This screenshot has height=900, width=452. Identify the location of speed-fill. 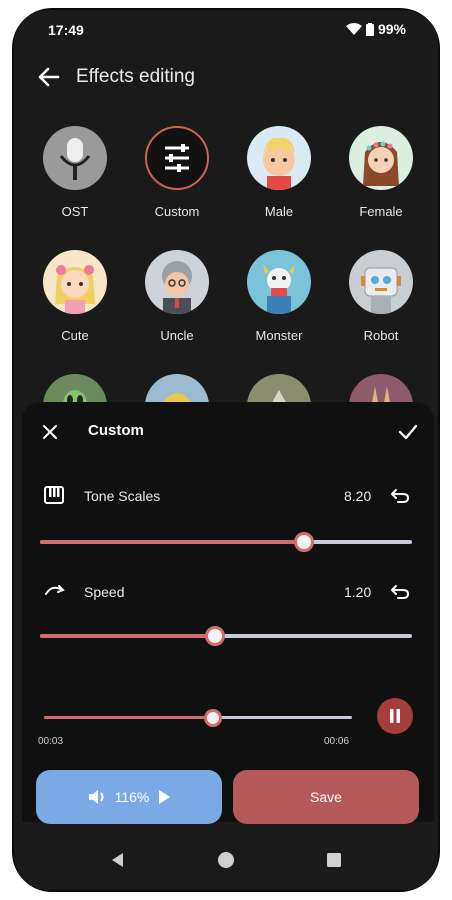
(127, 636).